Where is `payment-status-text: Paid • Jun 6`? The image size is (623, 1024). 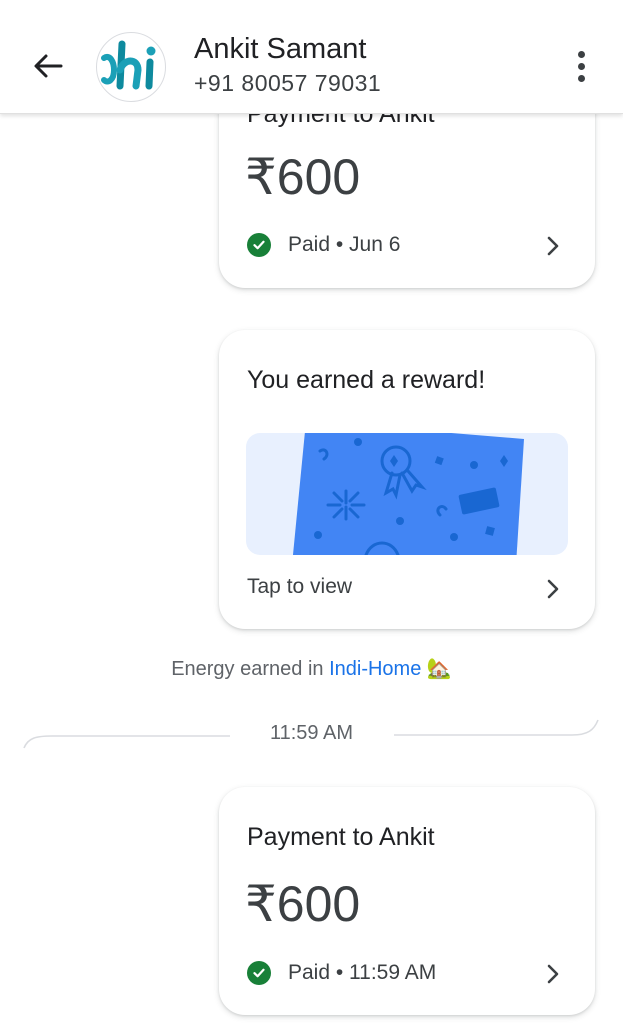 payment-status-text: Paid • Jun 6 is located at coordinates (344, 244).